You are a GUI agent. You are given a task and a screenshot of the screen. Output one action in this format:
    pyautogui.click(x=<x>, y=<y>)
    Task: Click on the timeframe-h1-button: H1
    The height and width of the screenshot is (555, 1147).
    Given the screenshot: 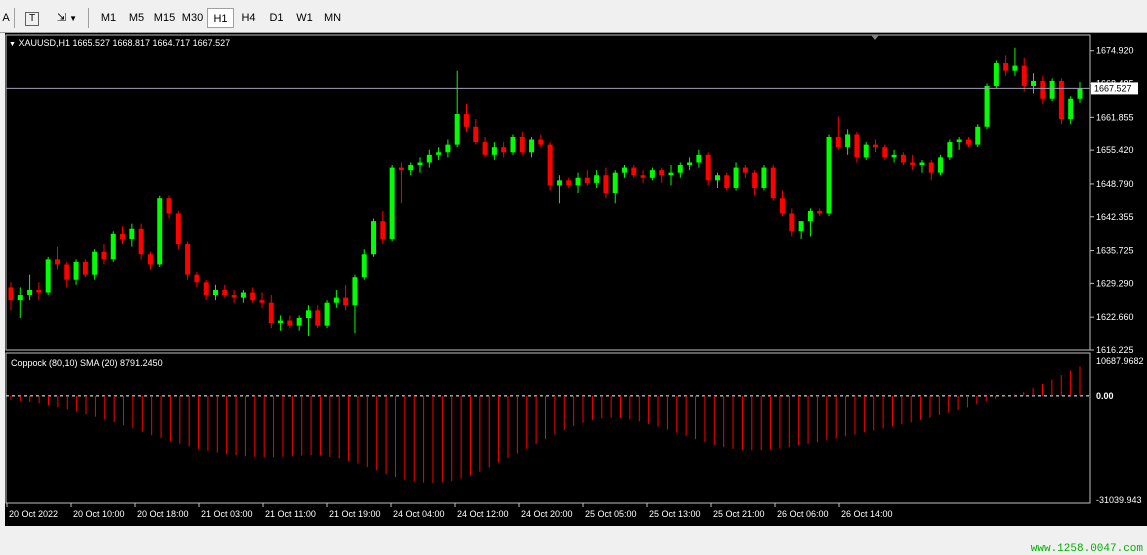 What is the action you would take?
    pyautogui.click(x=220, y=18)
    